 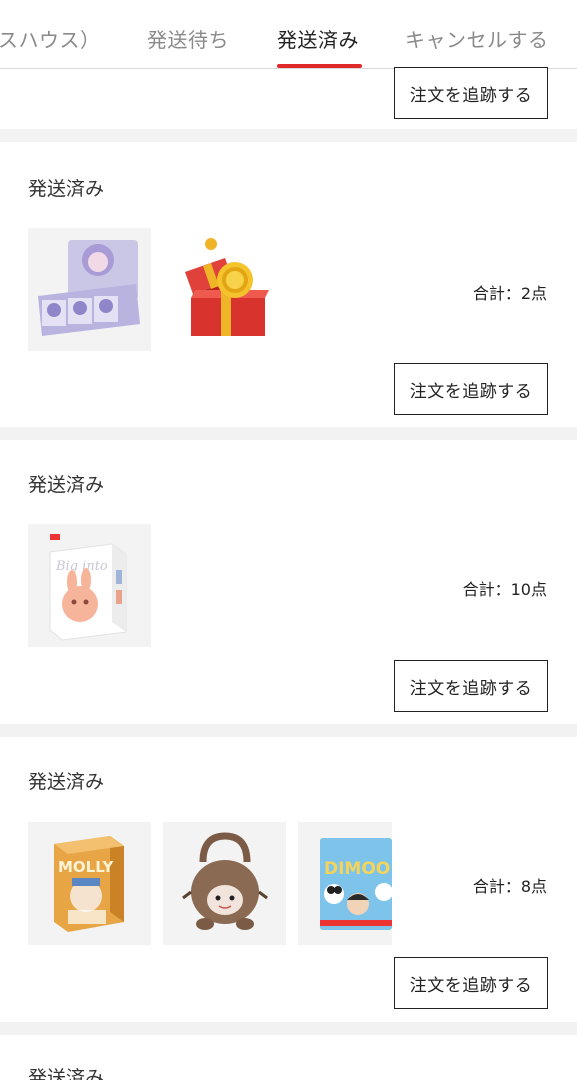 I want to click on svg-text: DIMOO, so click(x=357, y=869).